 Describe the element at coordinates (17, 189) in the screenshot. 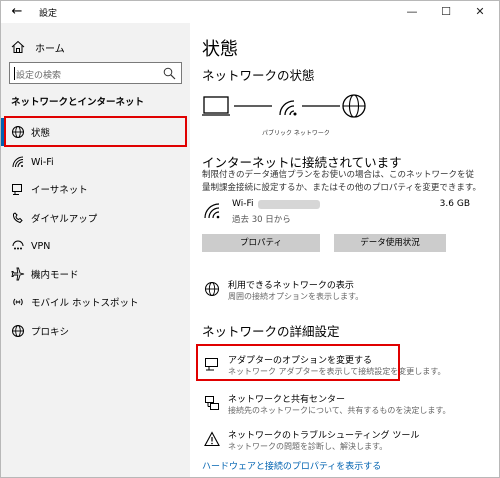

I see `ethernet-icon` at that location.